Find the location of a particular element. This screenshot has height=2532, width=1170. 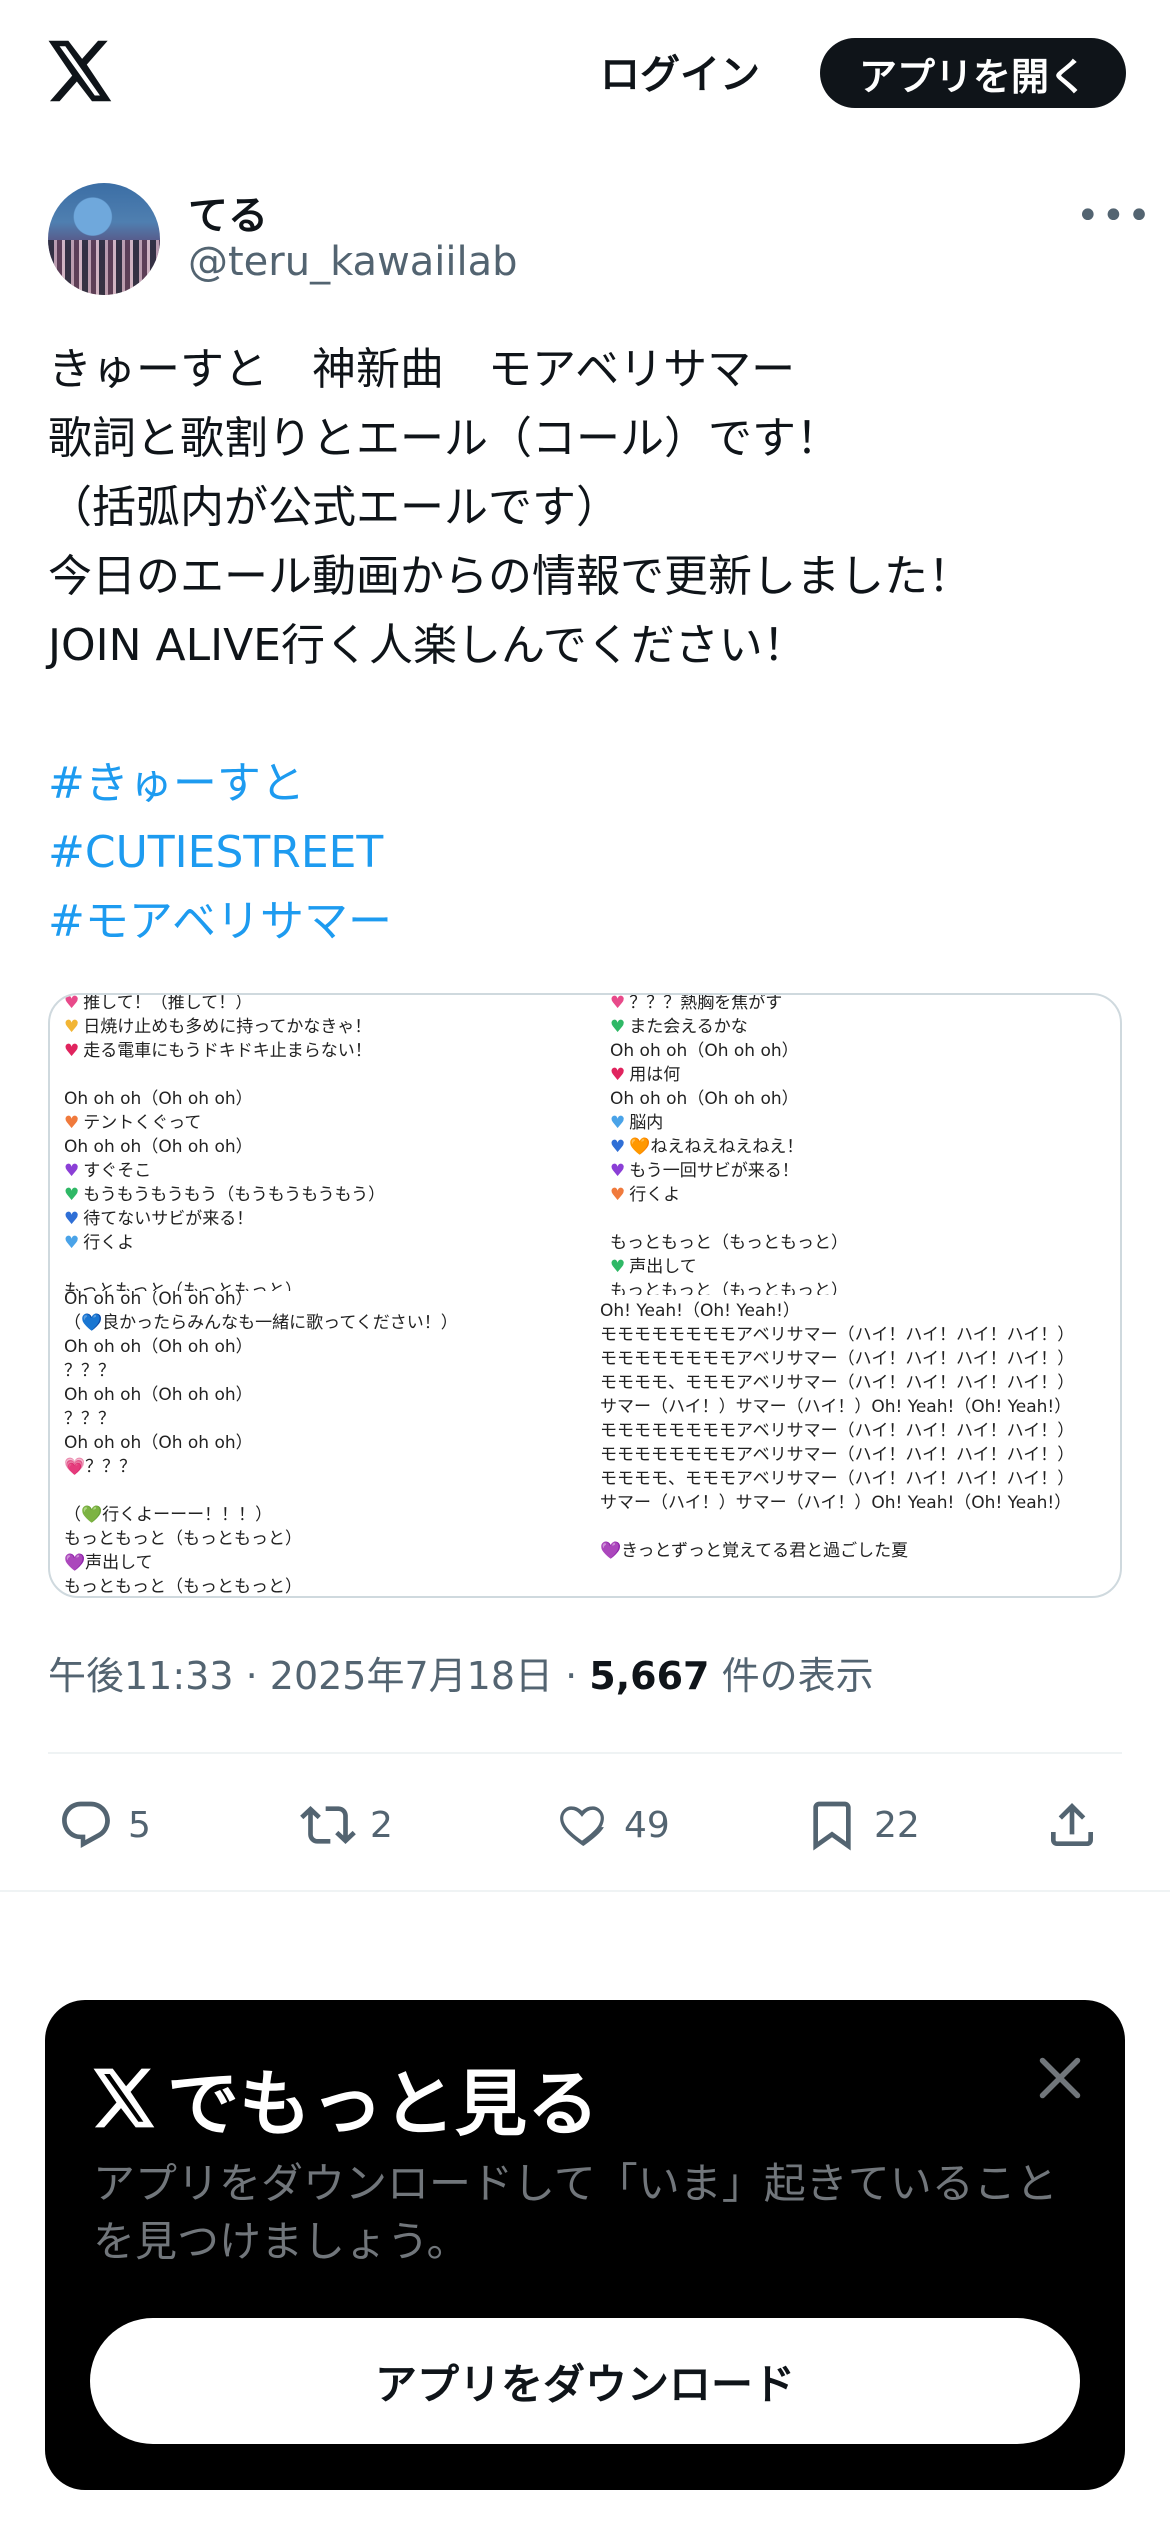

bookmark-count: 22 is located at coordinates (897, 1825).